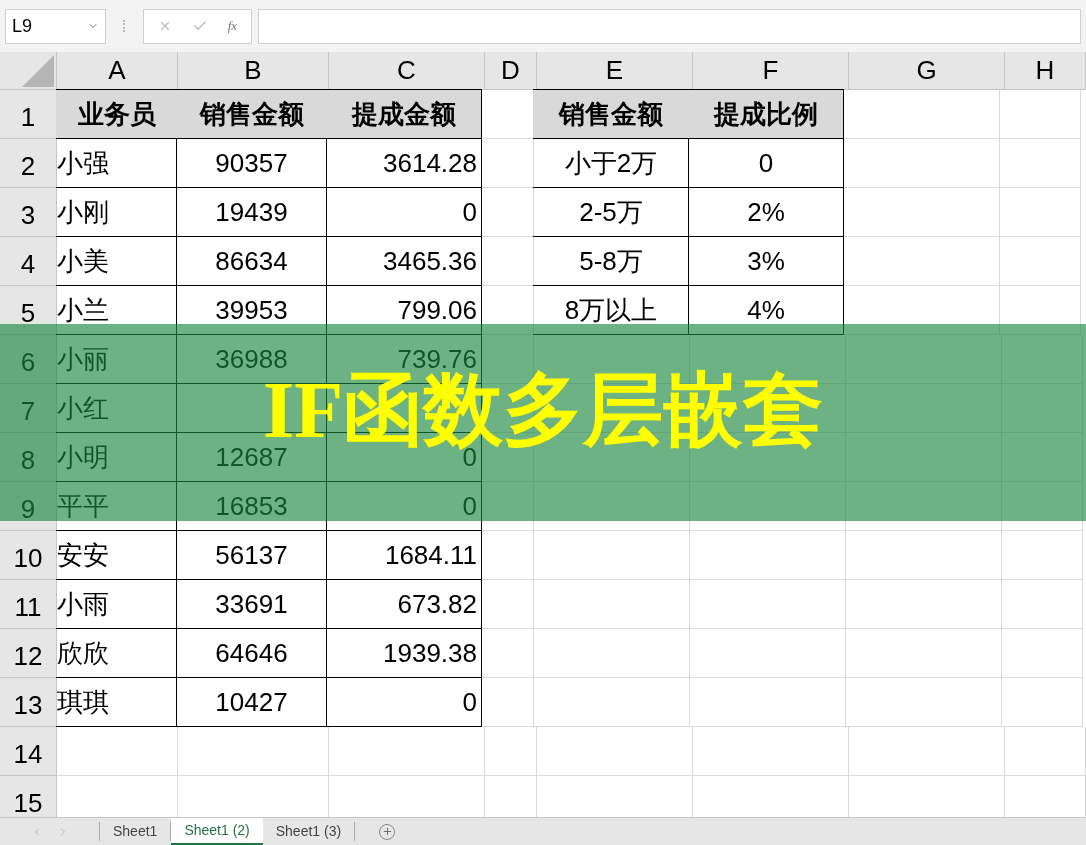 The image size is (1086, 845). Describe the element at coordinates (1045, 70) in the screenshot. I see `column-header: H` at that location.